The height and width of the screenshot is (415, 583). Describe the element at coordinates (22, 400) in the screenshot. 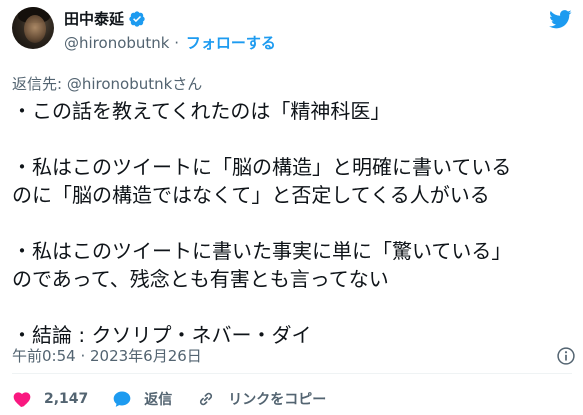

I see `heart-icon` at that location.